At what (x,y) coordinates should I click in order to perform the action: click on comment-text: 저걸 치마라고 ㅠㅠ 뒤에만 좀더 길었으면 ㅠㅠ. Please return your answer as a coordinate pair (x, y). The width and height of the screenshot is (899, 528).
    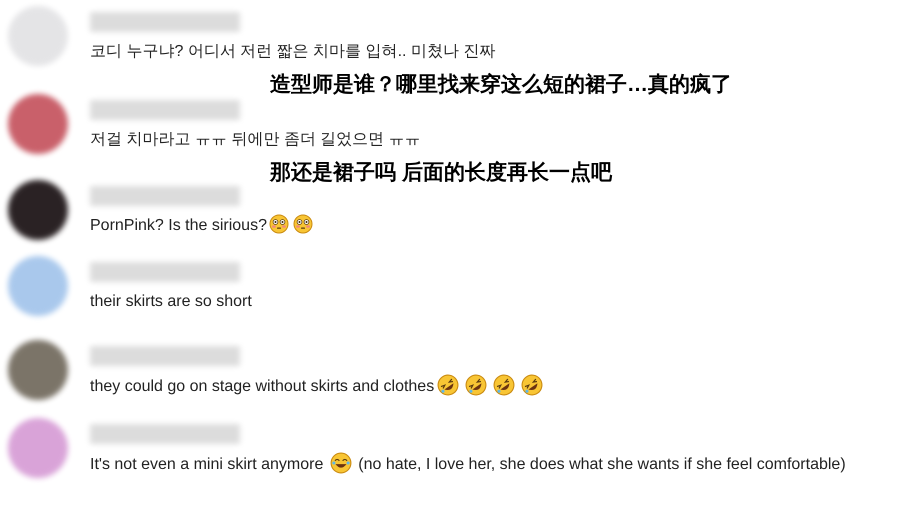
    Looking at the image, I should click on (256, 140).